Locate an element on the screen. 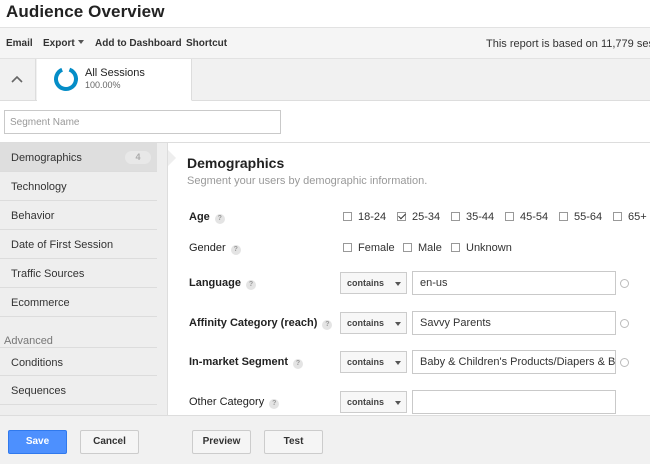  count-badge: 4 is located at coordinates (138, 157).